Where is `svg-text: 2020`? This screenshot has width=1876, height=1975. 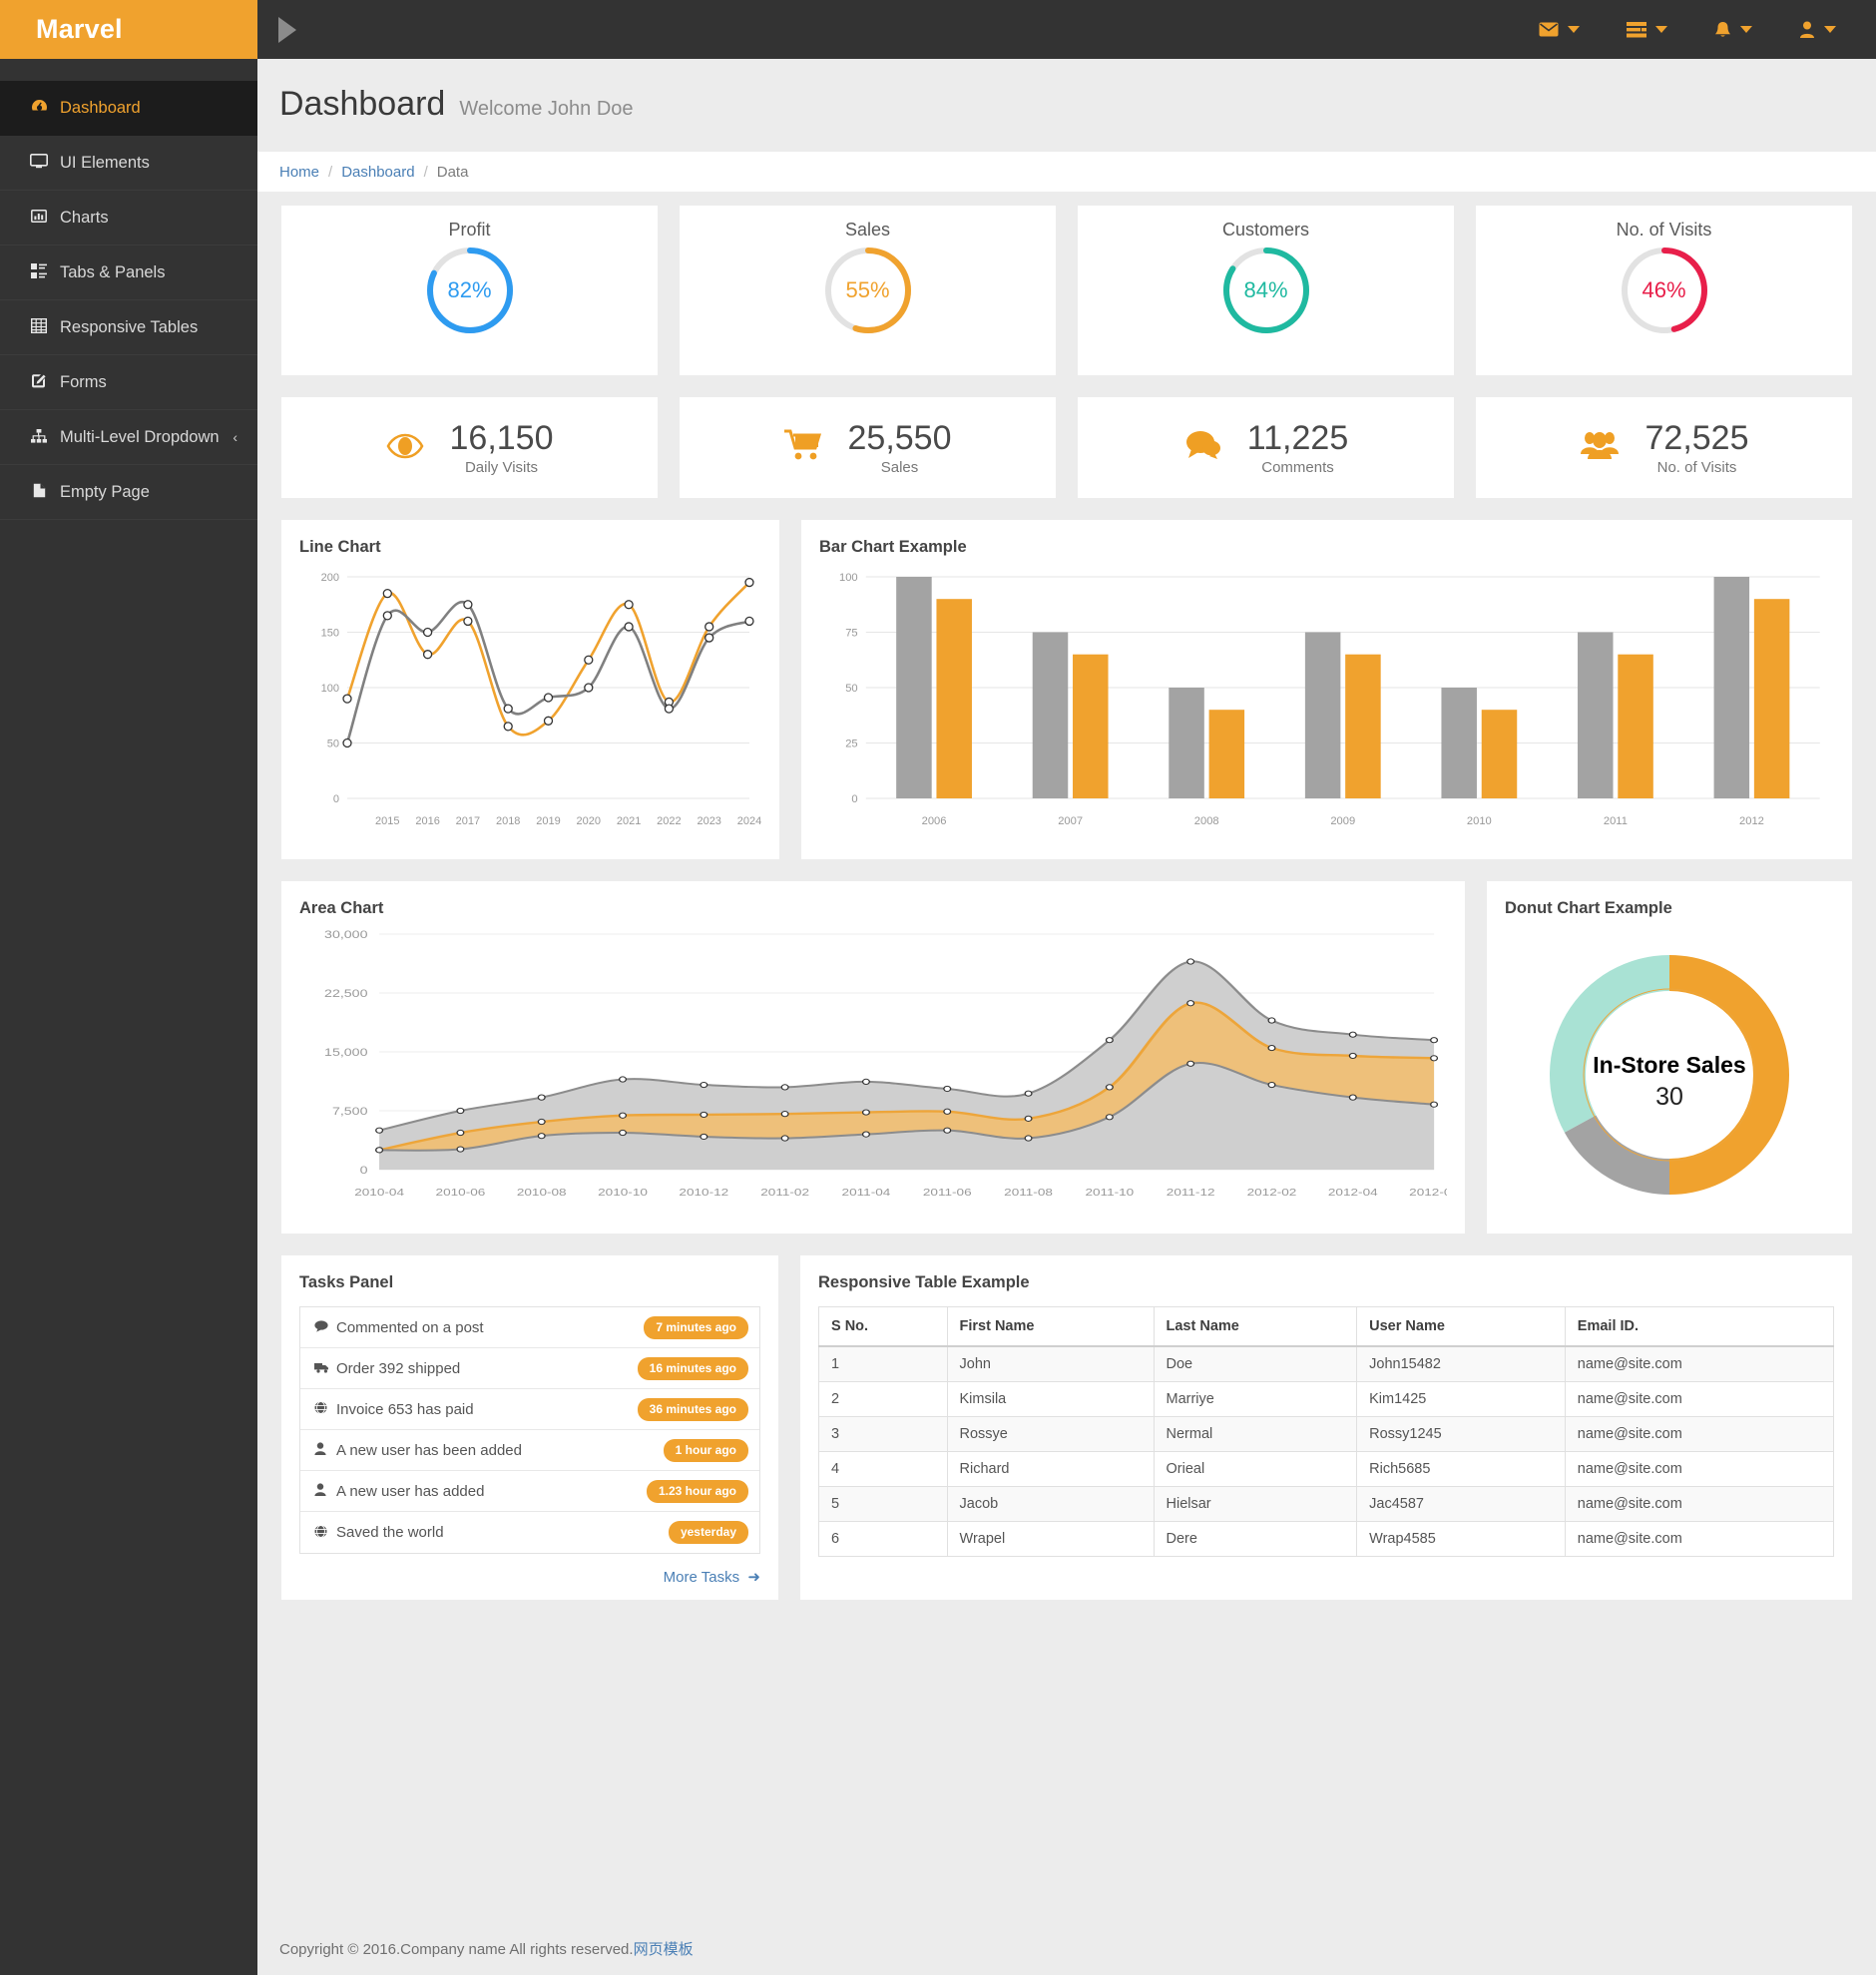
svg-text: 2020 is located at coordinates (589, 821).